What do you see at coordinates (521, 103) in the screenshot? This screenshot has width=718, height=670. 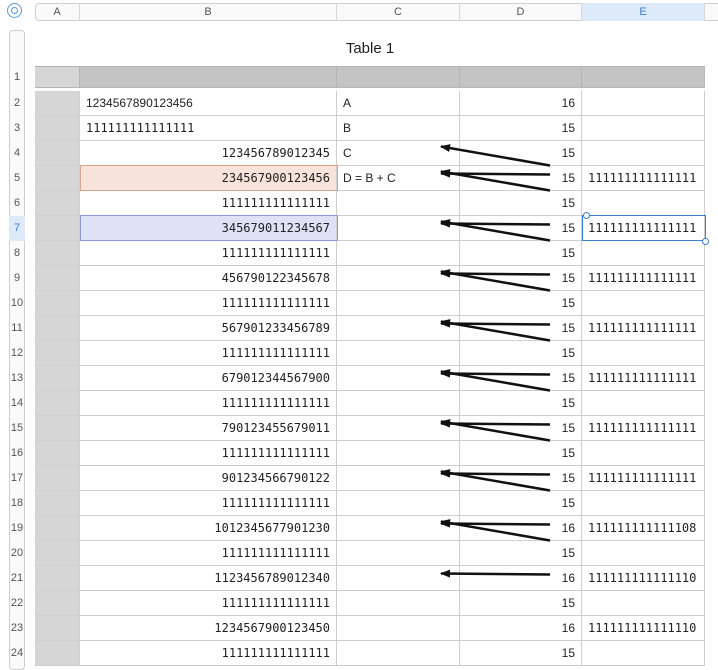 I see `cell-d2: 16` at bounding box center [521, 103].